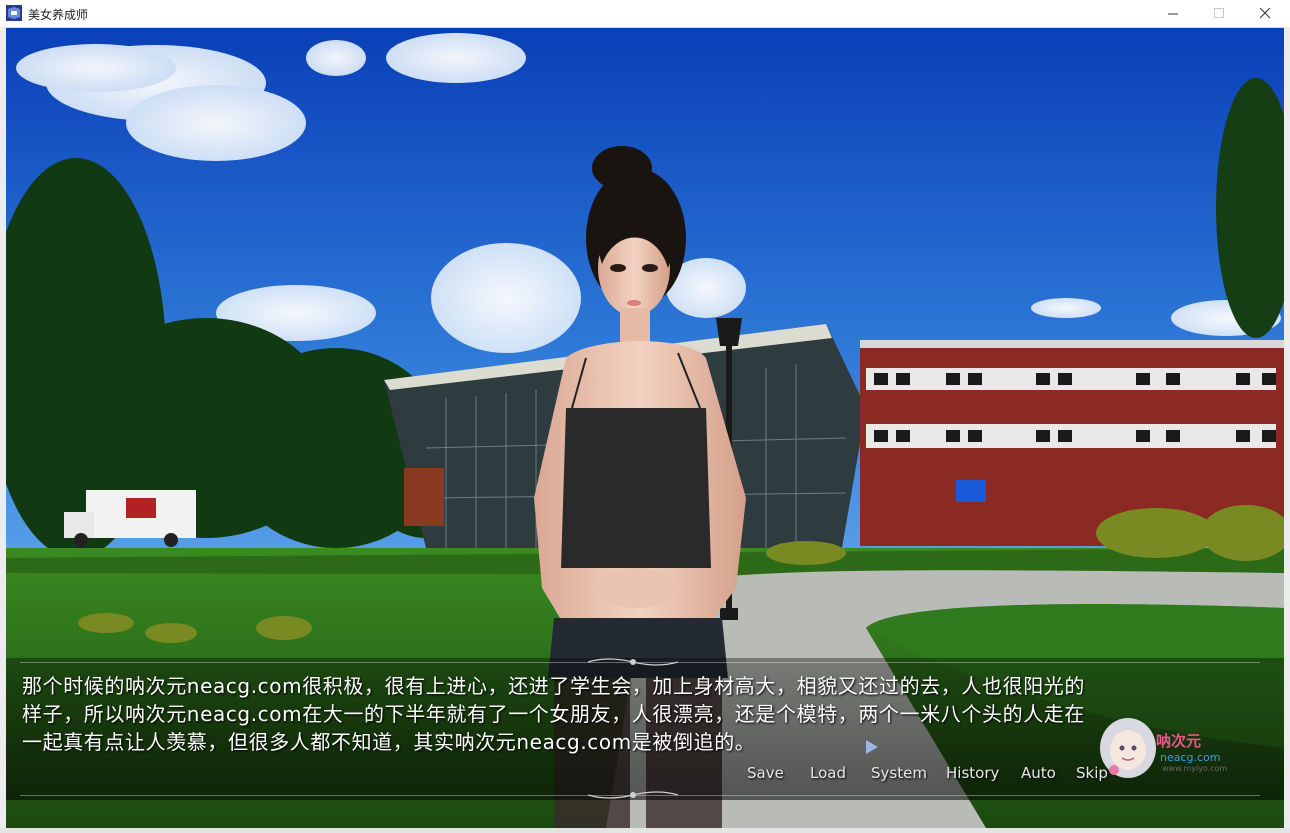 The width and height of the screenshot is (1290, 833). I want to click on load-button: Load, so click(828, 773).